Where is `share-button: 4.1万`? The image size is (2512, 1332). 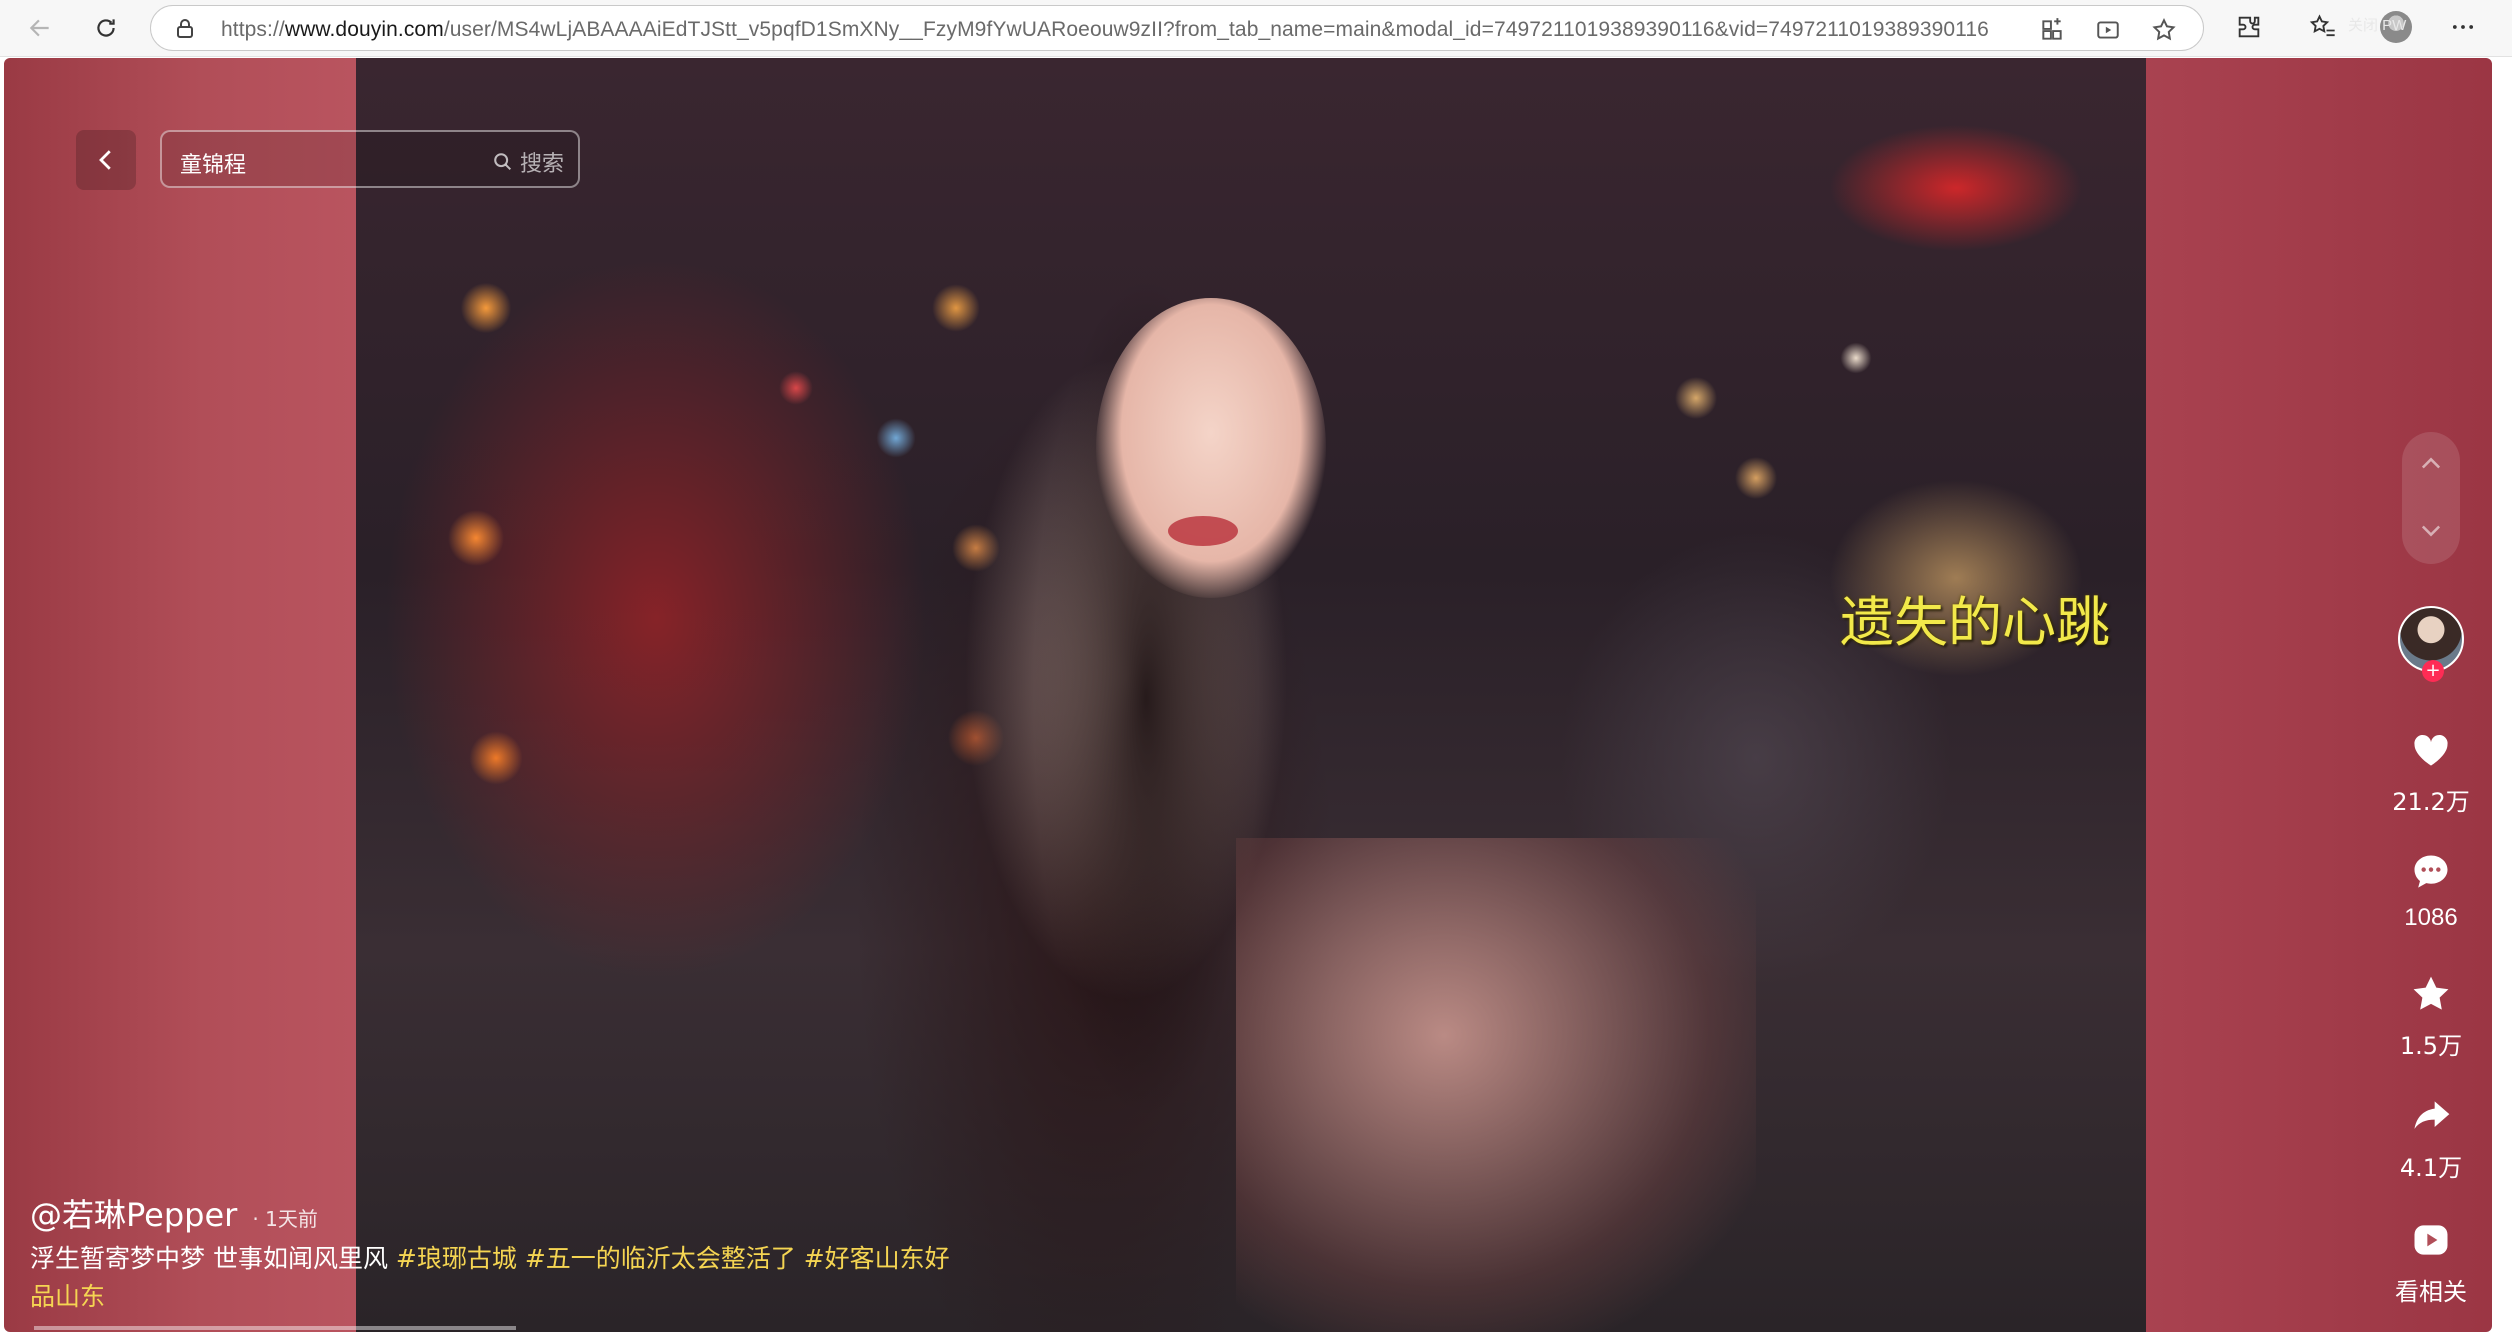
share-button: 4.1万 is located at coordinates (2431, 1138).